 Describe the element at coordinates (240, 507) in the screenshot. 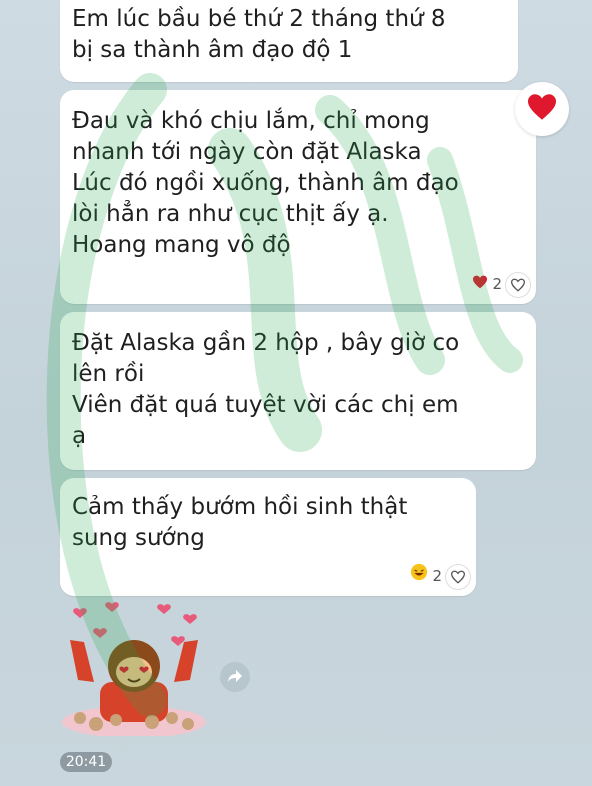

I see `message-4-line-1: Cảm thấy bướm hồi sinh thật` at that location.